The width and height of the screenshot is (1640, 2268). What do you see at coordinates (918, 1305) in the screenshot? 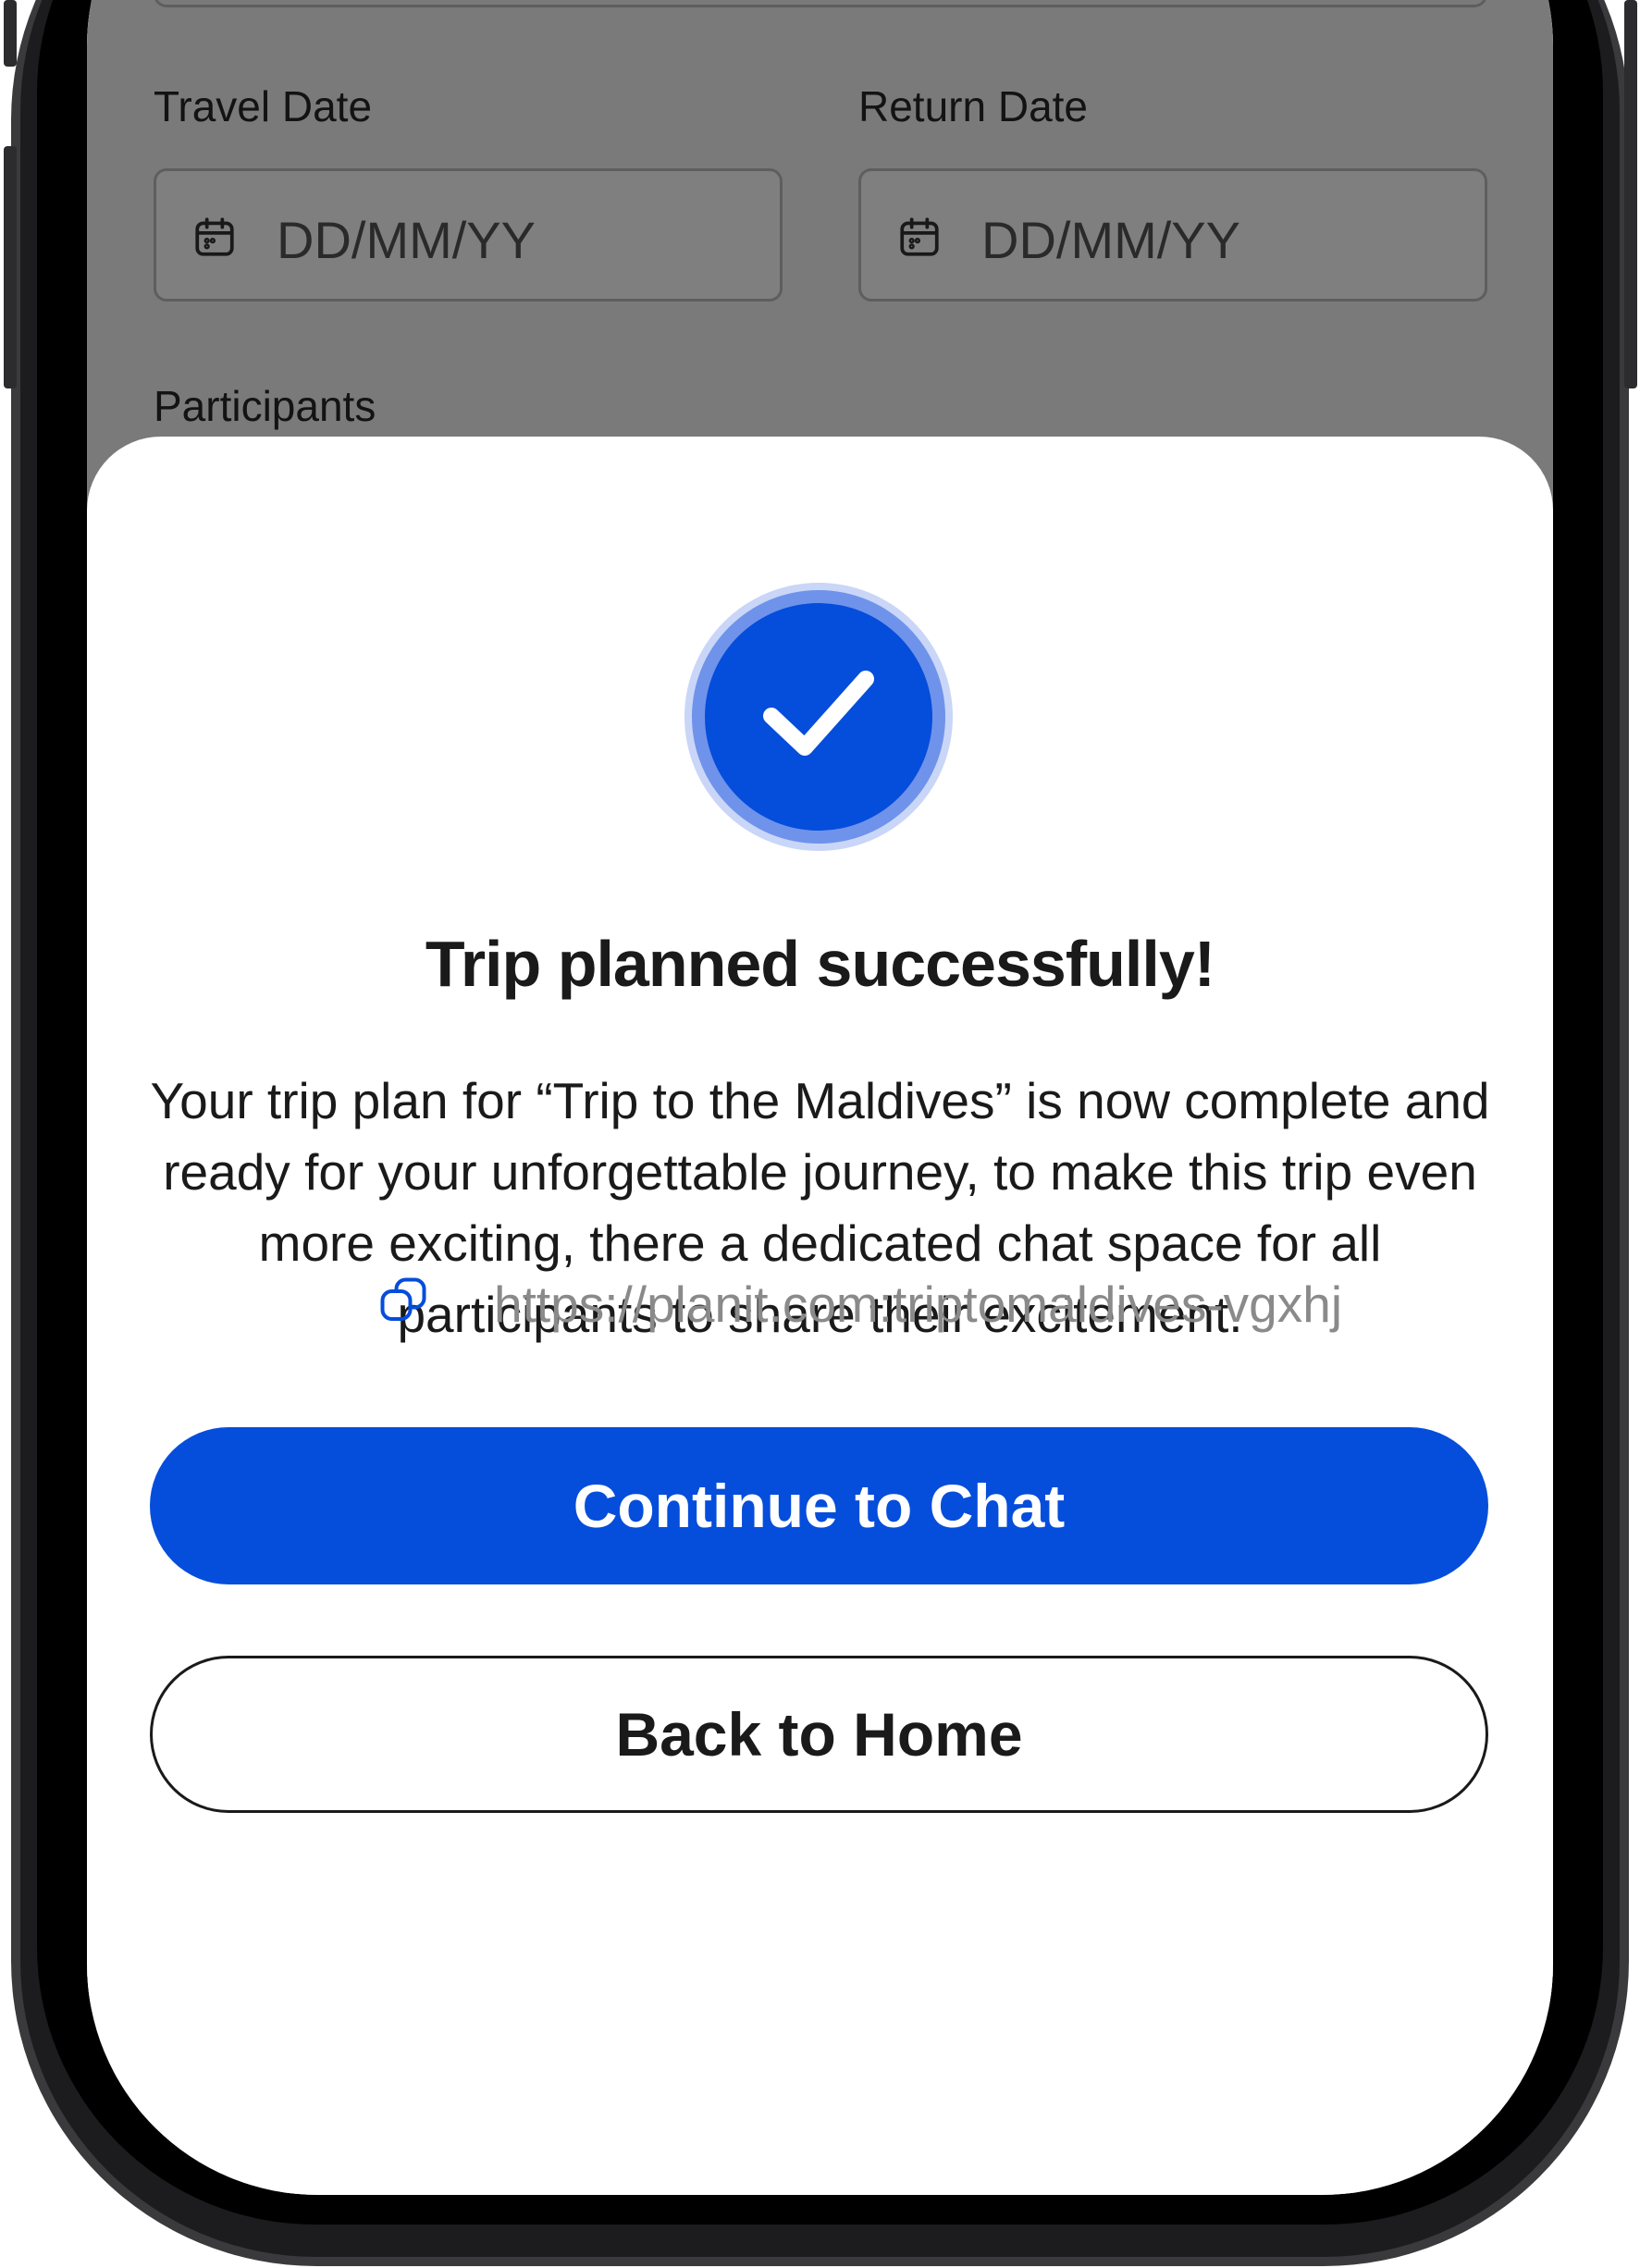
I see `share-link-text: https://planit.com:triptomaldives-vgxhj` at bounding box center [918, 1305].